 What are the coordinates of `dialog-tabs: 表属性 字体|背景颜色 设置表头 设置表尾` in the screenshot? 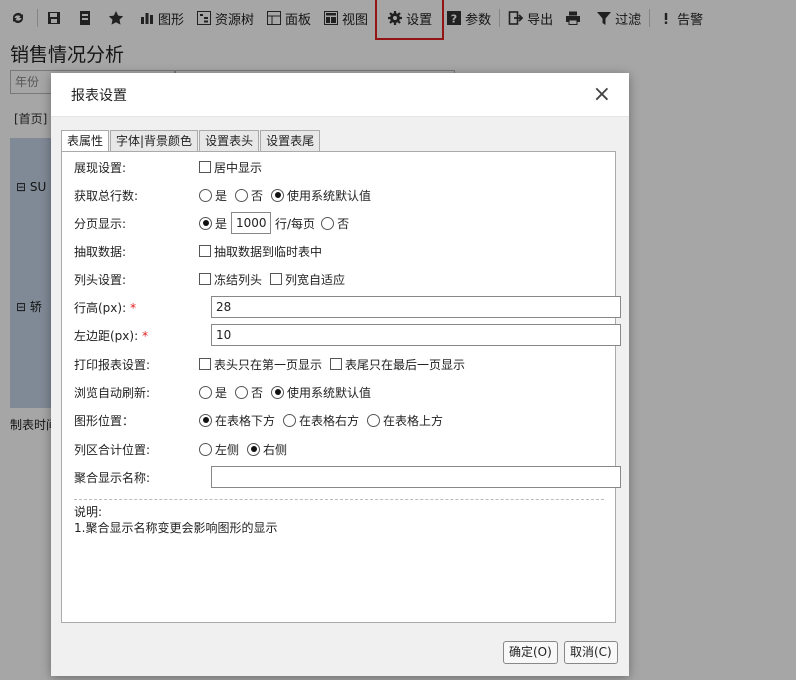 It's located at (191, 141).